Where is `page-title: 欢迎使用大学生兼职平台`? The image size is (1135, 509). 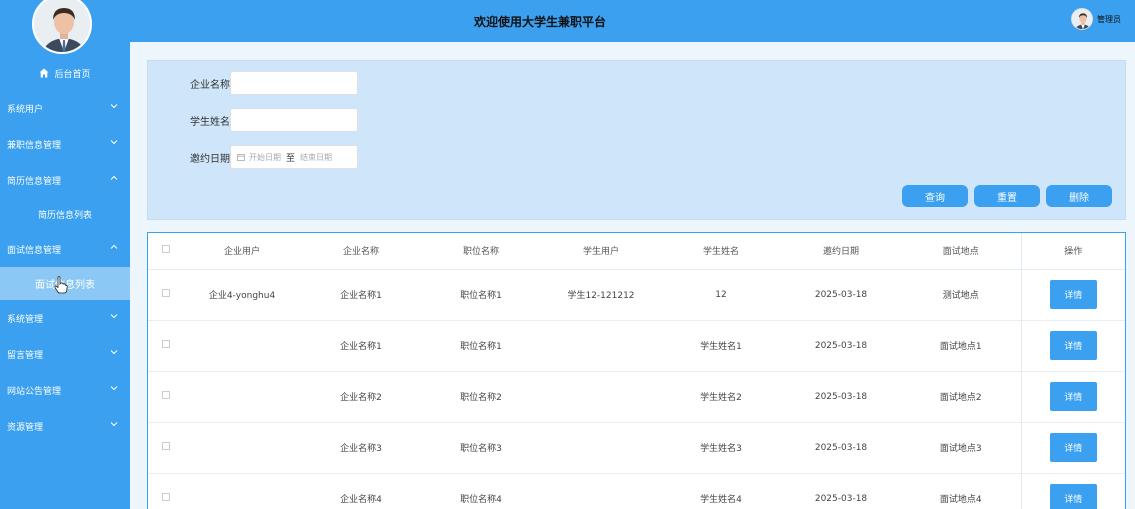
page-title: 欢迎使用大学生兼职平台 is located at coordinates (539, 21).